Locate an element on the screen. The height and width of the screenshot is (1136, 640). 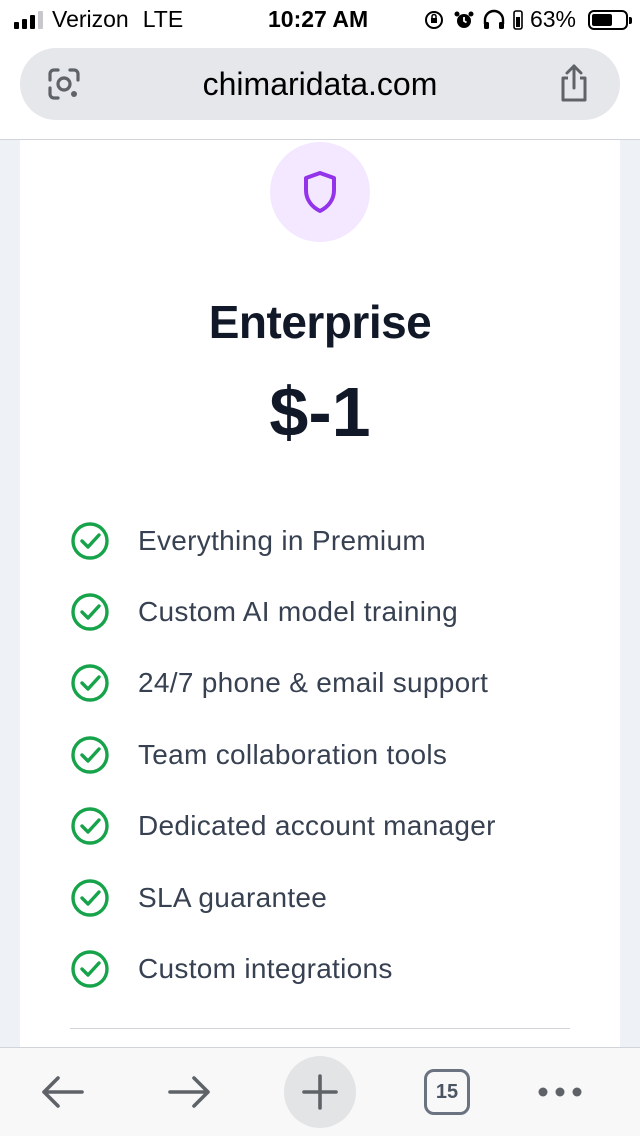
arrow-right-icon is located at coordinates (189, 1092).